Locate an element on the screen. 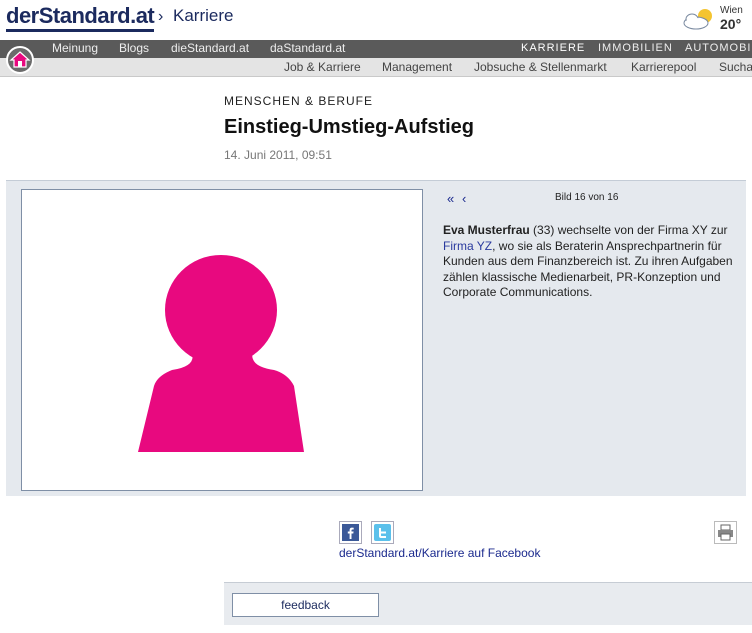  subnav-jobsuche: Jobsuche & Stellenmarkt is located at coordinates (540, 67).